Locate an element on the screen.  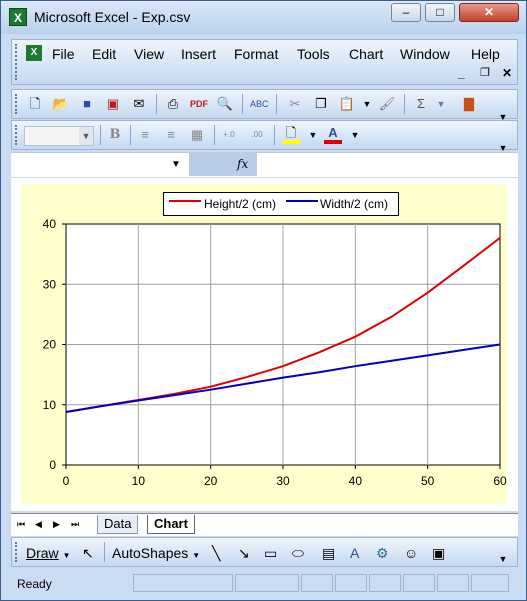
doc-minimize-icon: _ is located at coordinates (461, 73).